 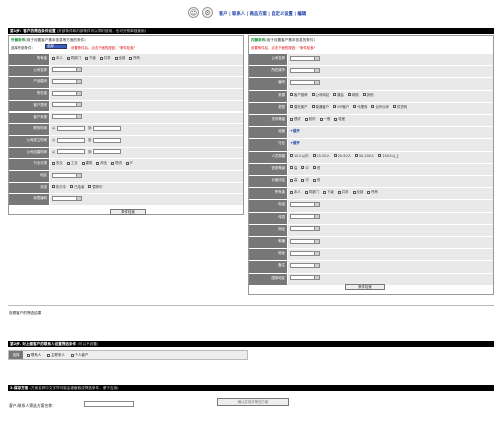 I want to click on scheme-name-input, so click(x=109, y=404).